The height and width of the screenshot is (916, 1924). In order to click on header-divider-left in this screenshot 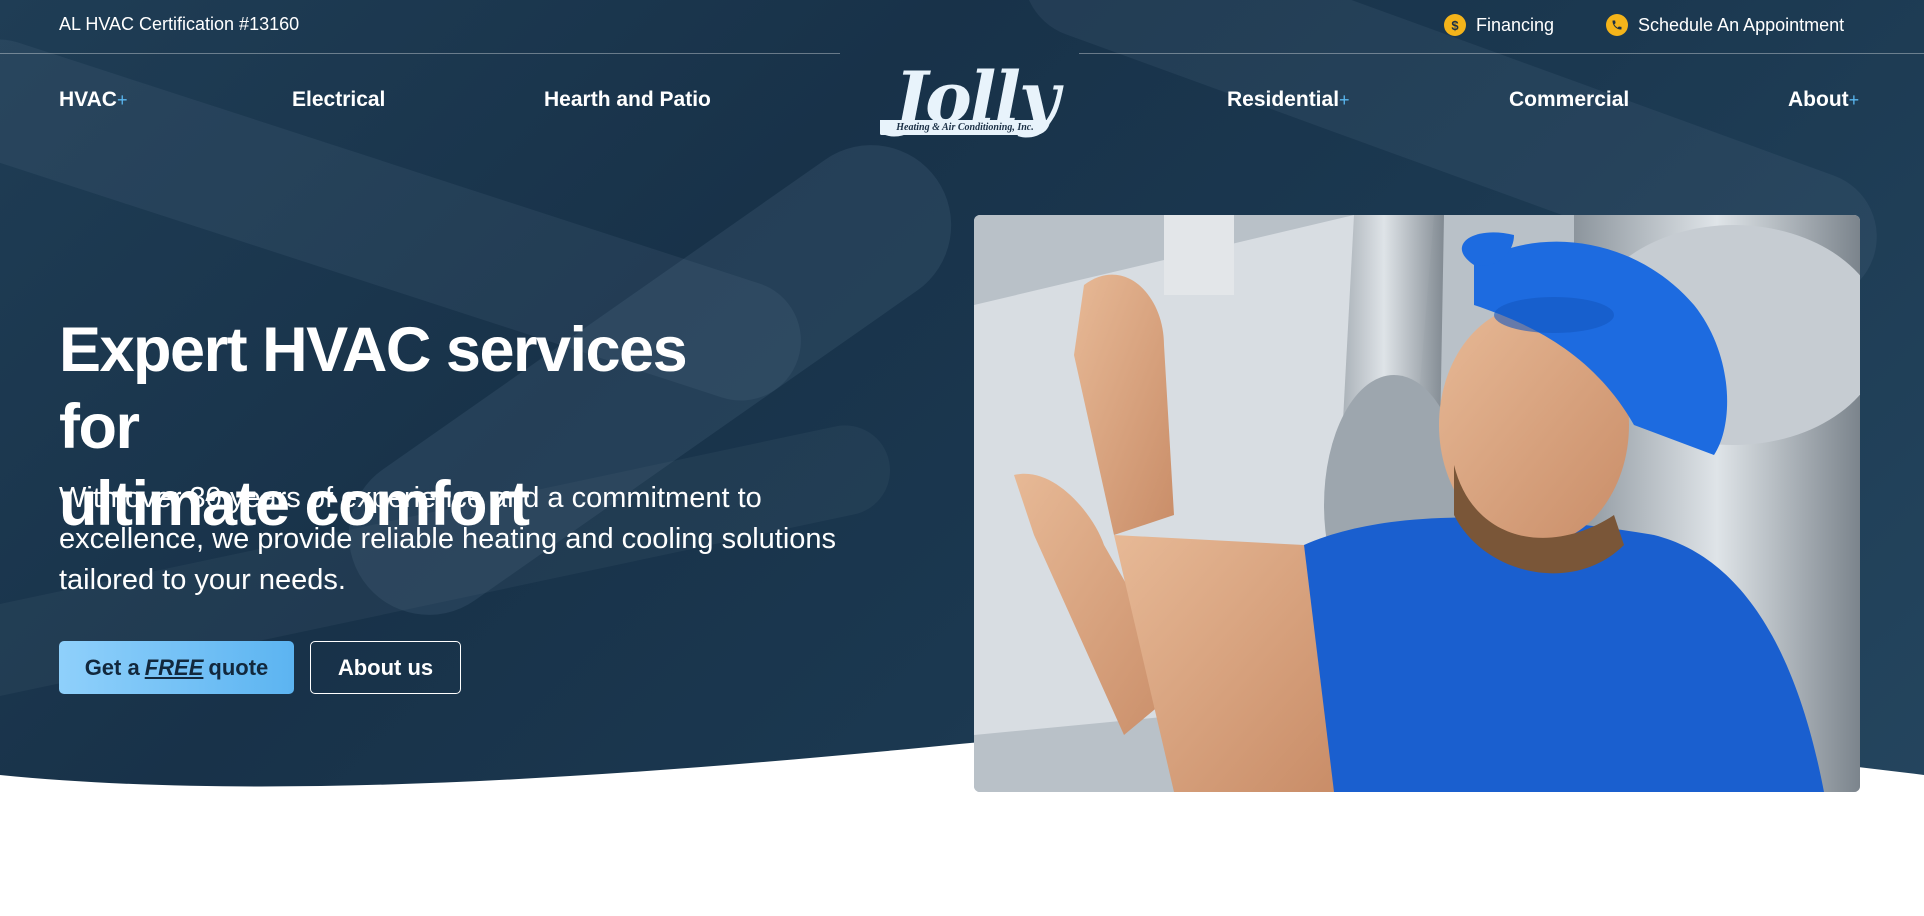, I will do `click(420, 53)`.